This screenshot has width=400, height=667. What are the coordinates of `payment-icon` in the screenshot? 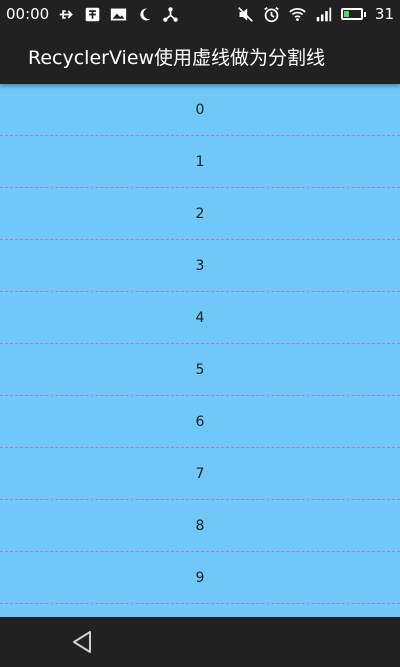 It's located at (92, 14).